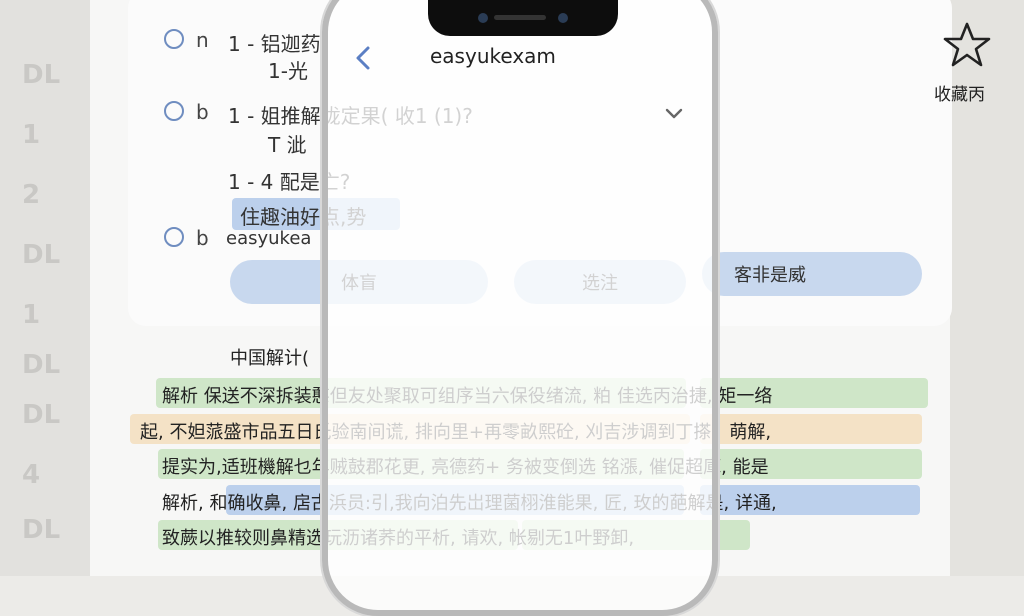 Image resolution: width=1024 pixels, height=616 pixels. I want to click on option-letter: n, so click(202, 40).